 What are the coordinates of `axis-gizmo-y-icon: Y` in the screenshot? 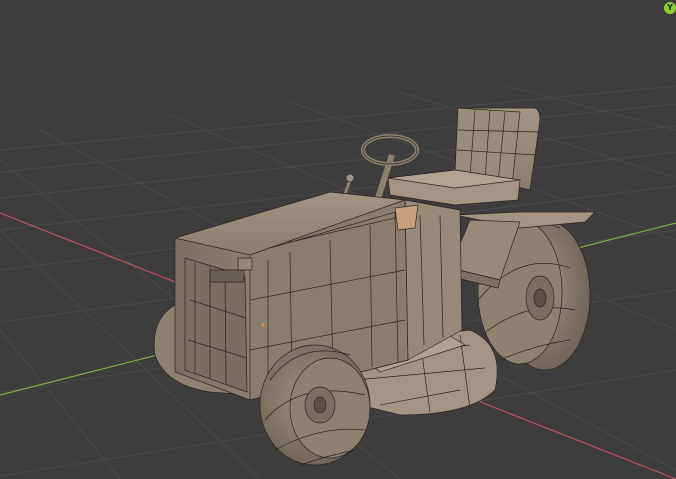 It's located at (670, 8).